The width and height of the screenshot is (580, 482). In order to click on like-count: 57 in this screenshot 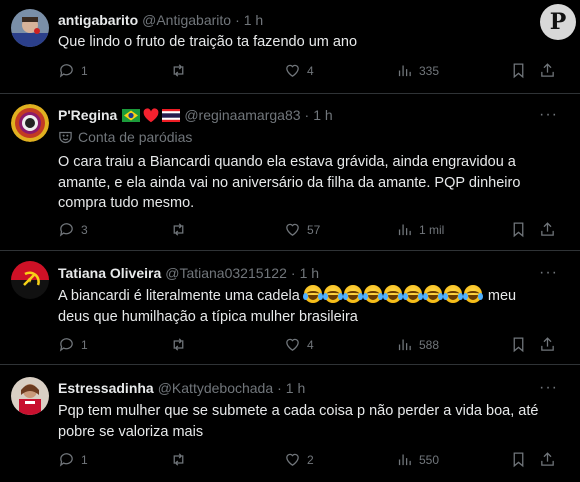, I will do `click(314, 229)`.